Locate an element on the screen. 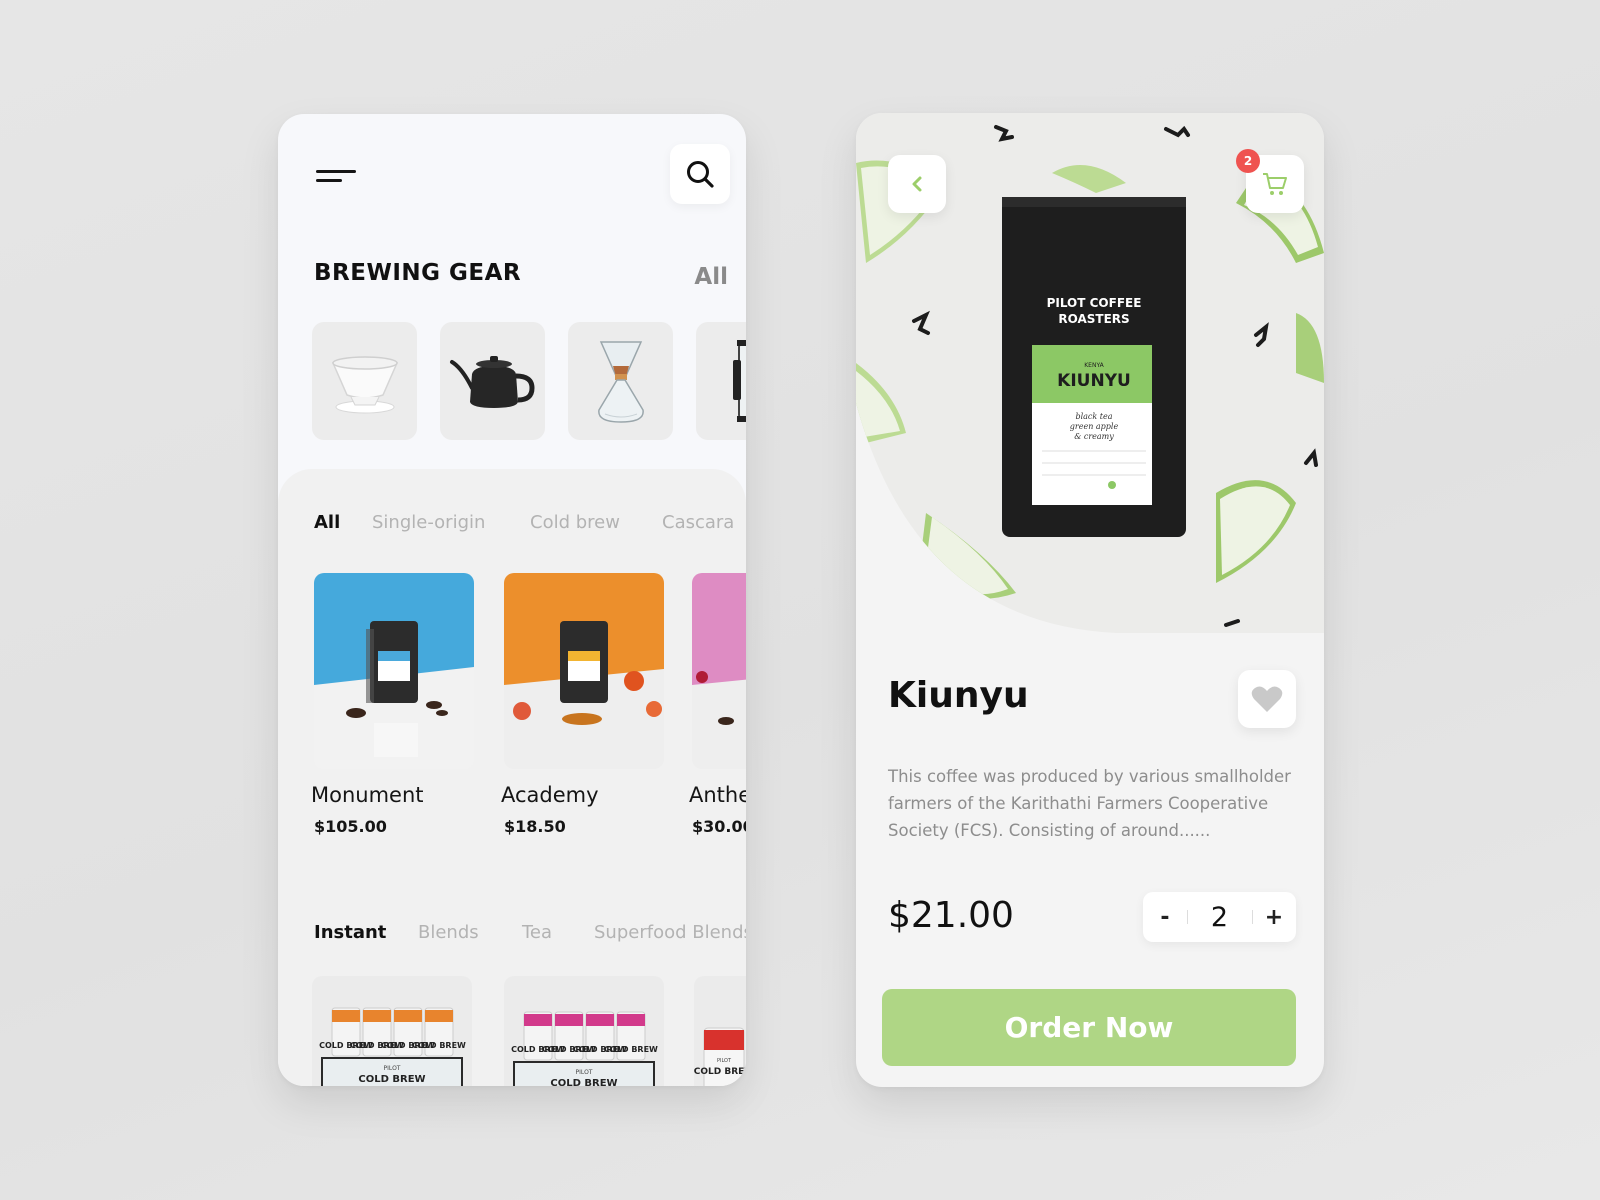 The image size is (1600, 1200). product-card-academy: Academy $18.50 is located at coordinates (582, 704).